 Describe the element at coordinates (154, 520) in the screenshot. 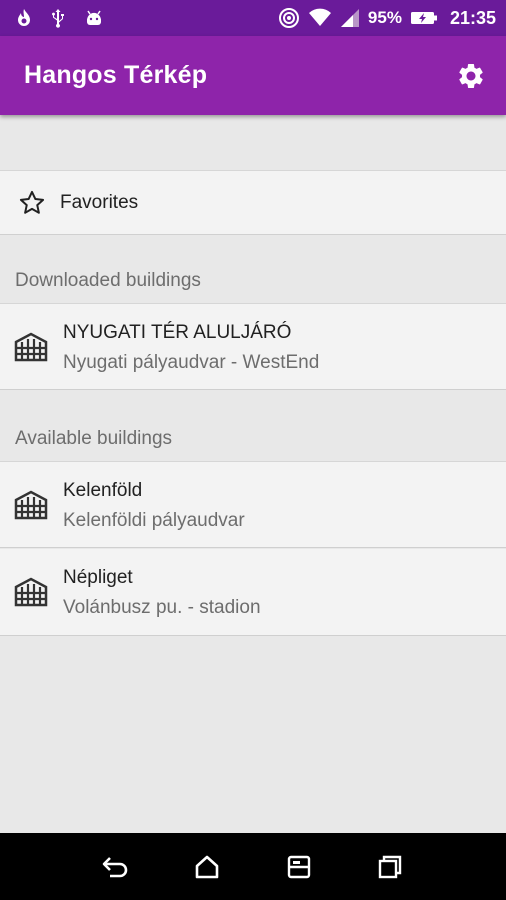

I see `building-subtitle: Kelenföldi pályaudvar` at that location.